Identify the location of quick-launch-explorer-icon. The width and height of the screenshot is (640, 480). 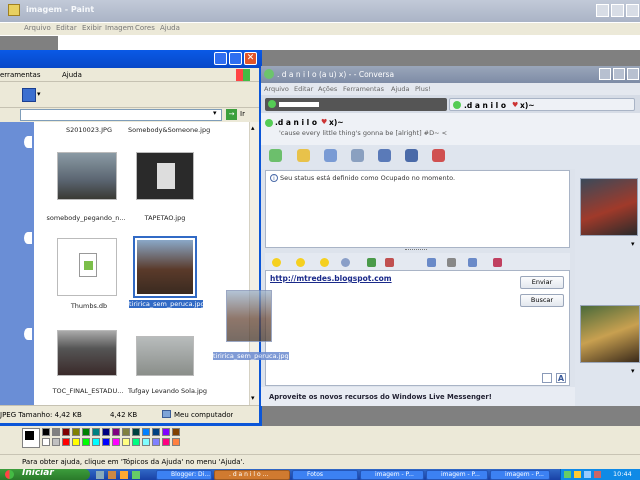
(100, 475).